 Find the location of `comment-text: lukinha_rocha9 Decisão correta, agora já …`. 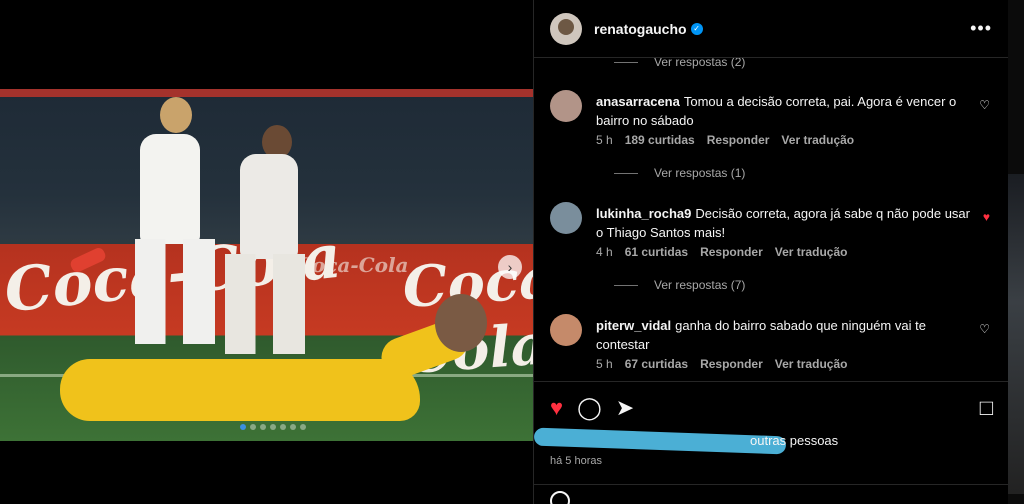

comment-text: lukinha_rocha9 Decisão correta, agora já … is located at coordinates (786, 223).